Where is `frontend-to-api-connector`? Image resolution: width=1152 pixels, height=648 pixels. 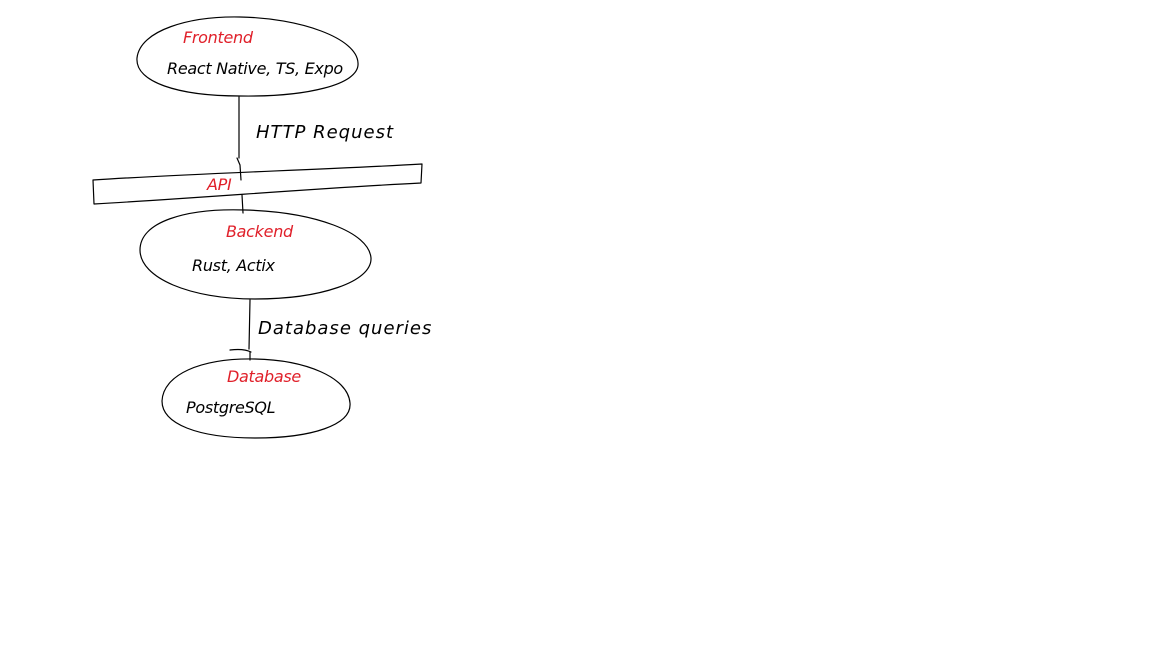
frontend-to-api-connector is located at coordinates (239, 138).